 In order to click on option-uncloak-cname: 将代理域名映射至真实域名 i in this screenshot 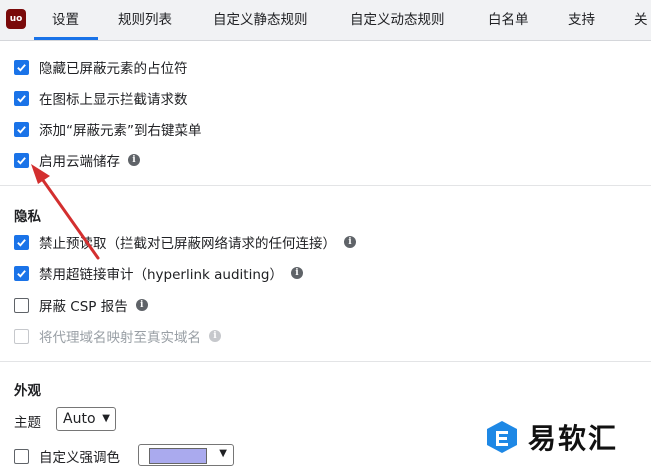, I will do `click(117, 336)`.